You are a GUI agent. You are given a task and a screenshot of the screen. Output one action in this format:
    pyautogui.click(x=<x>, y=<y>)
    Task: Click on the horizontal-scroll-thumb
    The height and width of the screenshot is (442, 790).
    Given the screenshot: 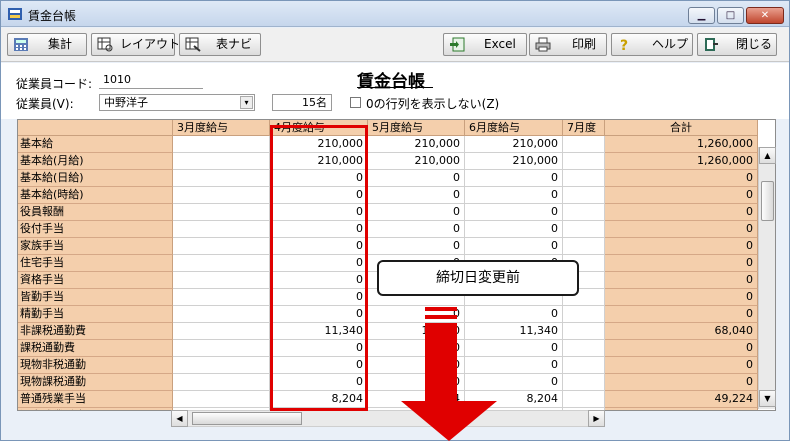 What is the action you would take?
    pyautogui.click(x=247, y=418)
    